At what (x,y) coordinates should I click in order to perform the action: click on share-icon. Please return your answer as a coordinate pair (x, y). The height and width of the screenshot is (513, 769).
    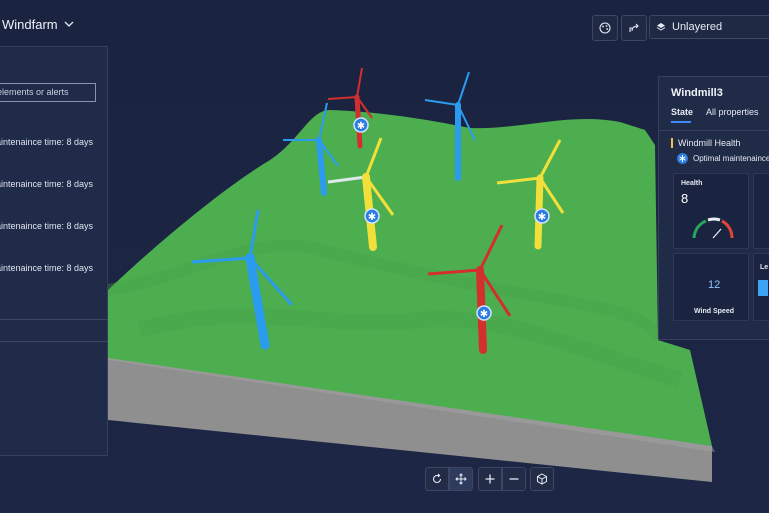
    Looking at the image, I should click on (634, 27).